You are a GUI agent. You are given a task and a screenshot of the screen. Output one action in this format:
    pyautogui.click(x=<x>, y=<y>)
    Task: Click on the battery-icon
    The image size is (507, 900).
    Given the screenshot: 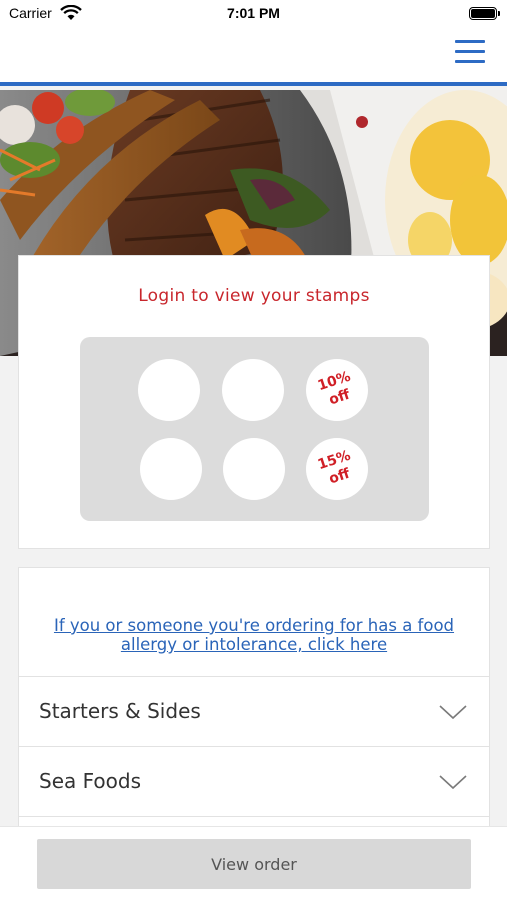 What is the action you would take?
    pyautogui.click(x=484, y=13)
    